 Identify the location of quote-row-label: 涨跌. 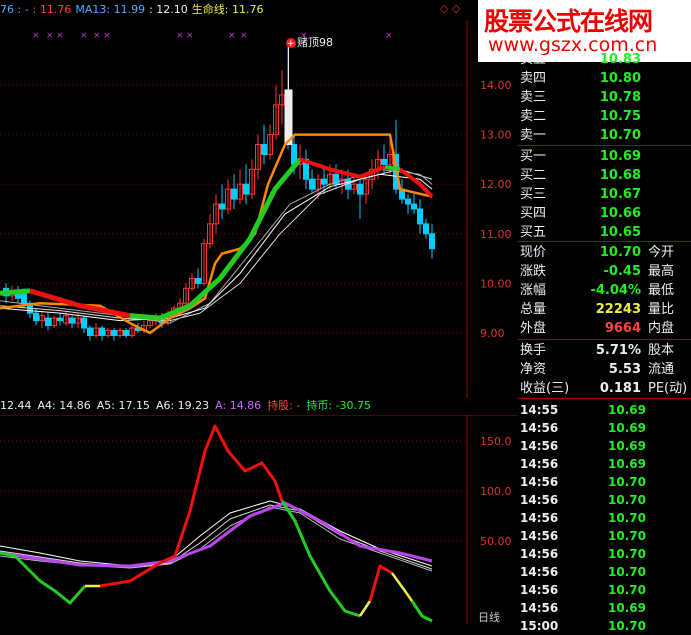
(533, 271).